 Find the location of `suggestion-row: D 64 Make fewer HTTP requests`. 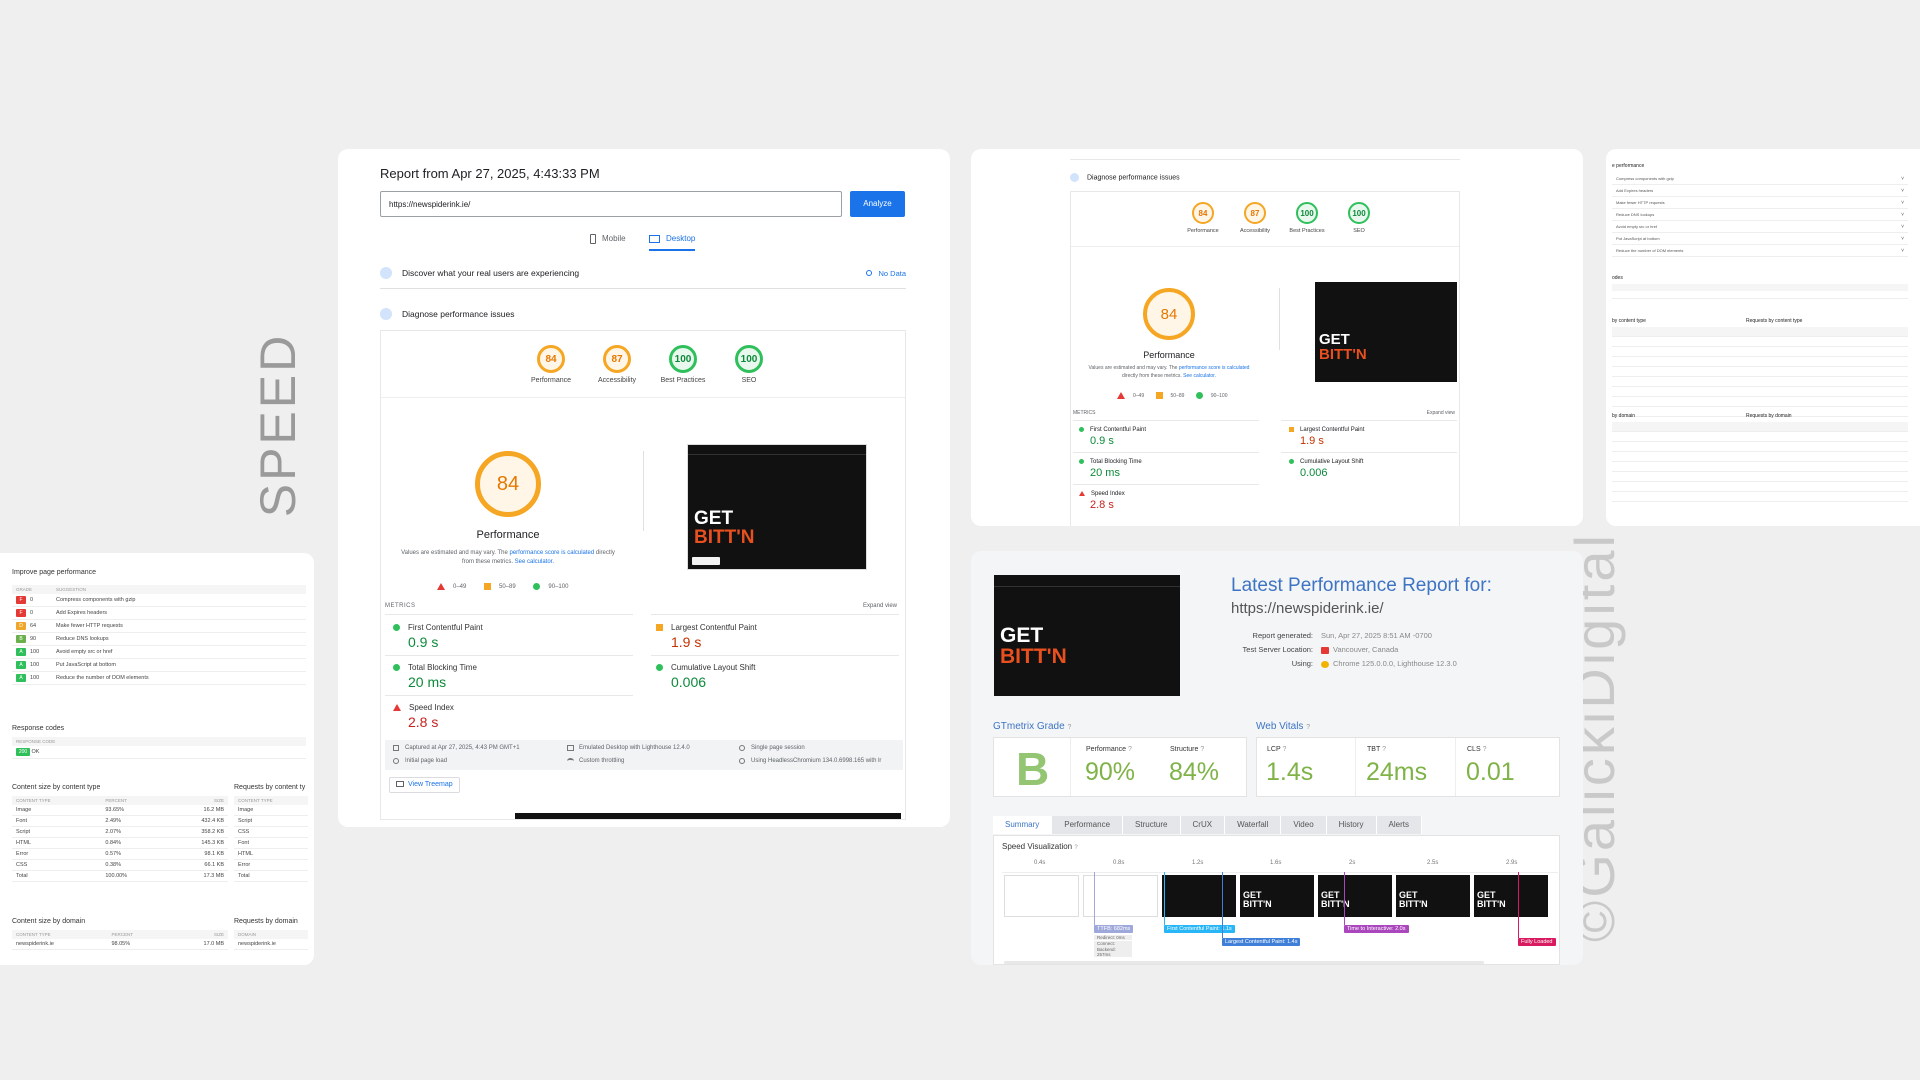

suggestion-row: D 64 Make fewer HTTP requests is located at coordinates (159, 626).